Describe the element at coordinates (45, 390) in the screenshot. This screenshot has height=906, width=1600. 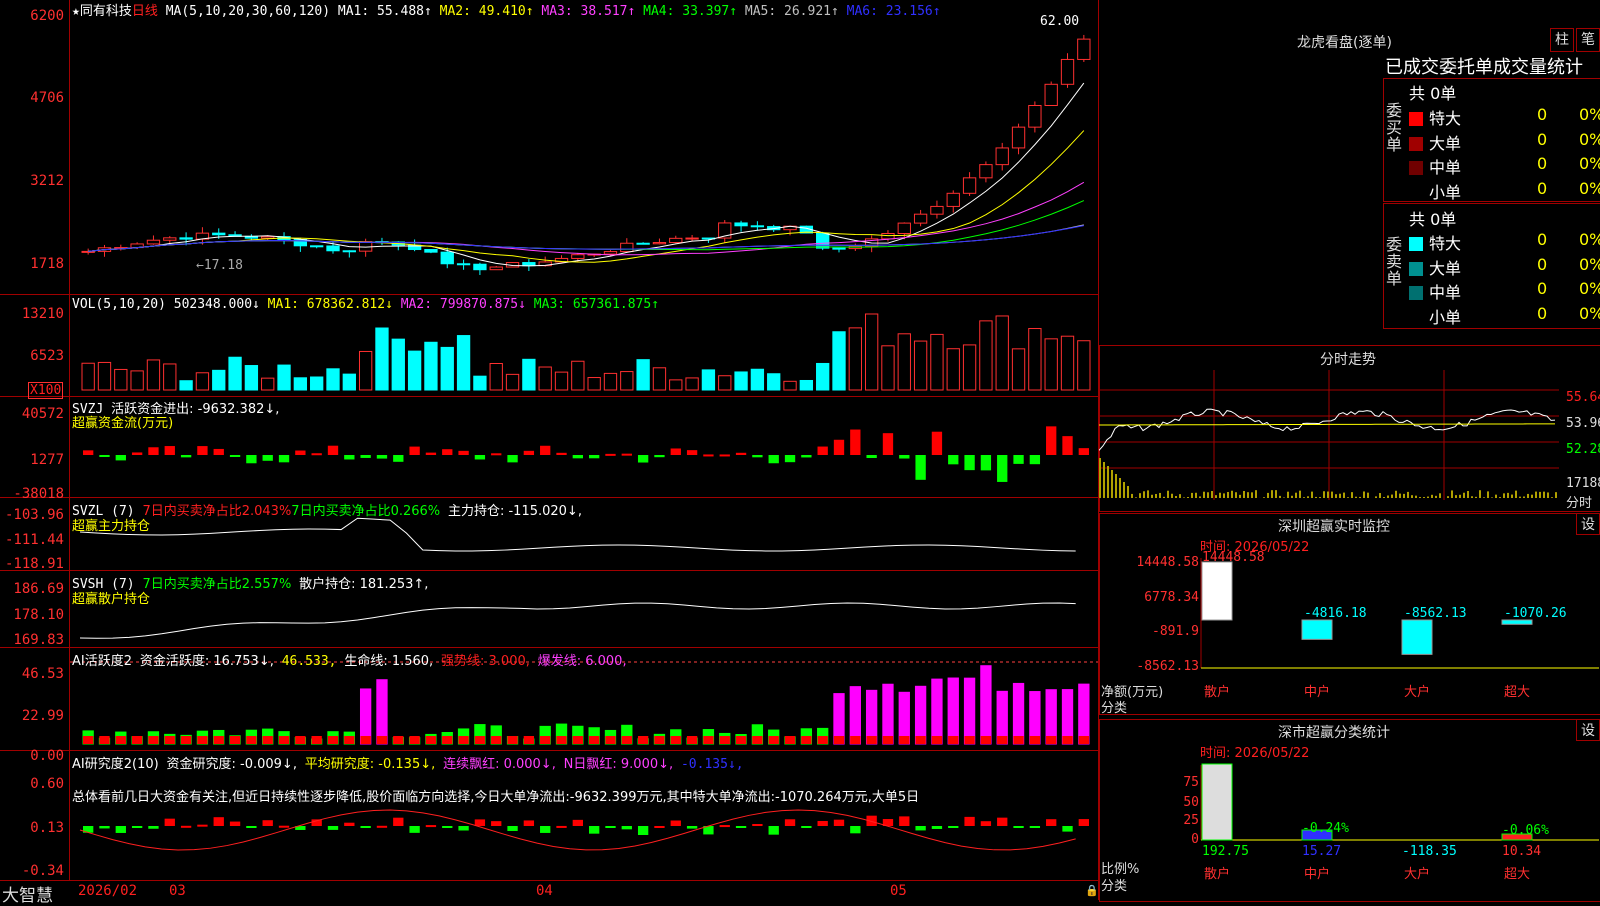
I see `vol-unit-badge: X100` at that location.